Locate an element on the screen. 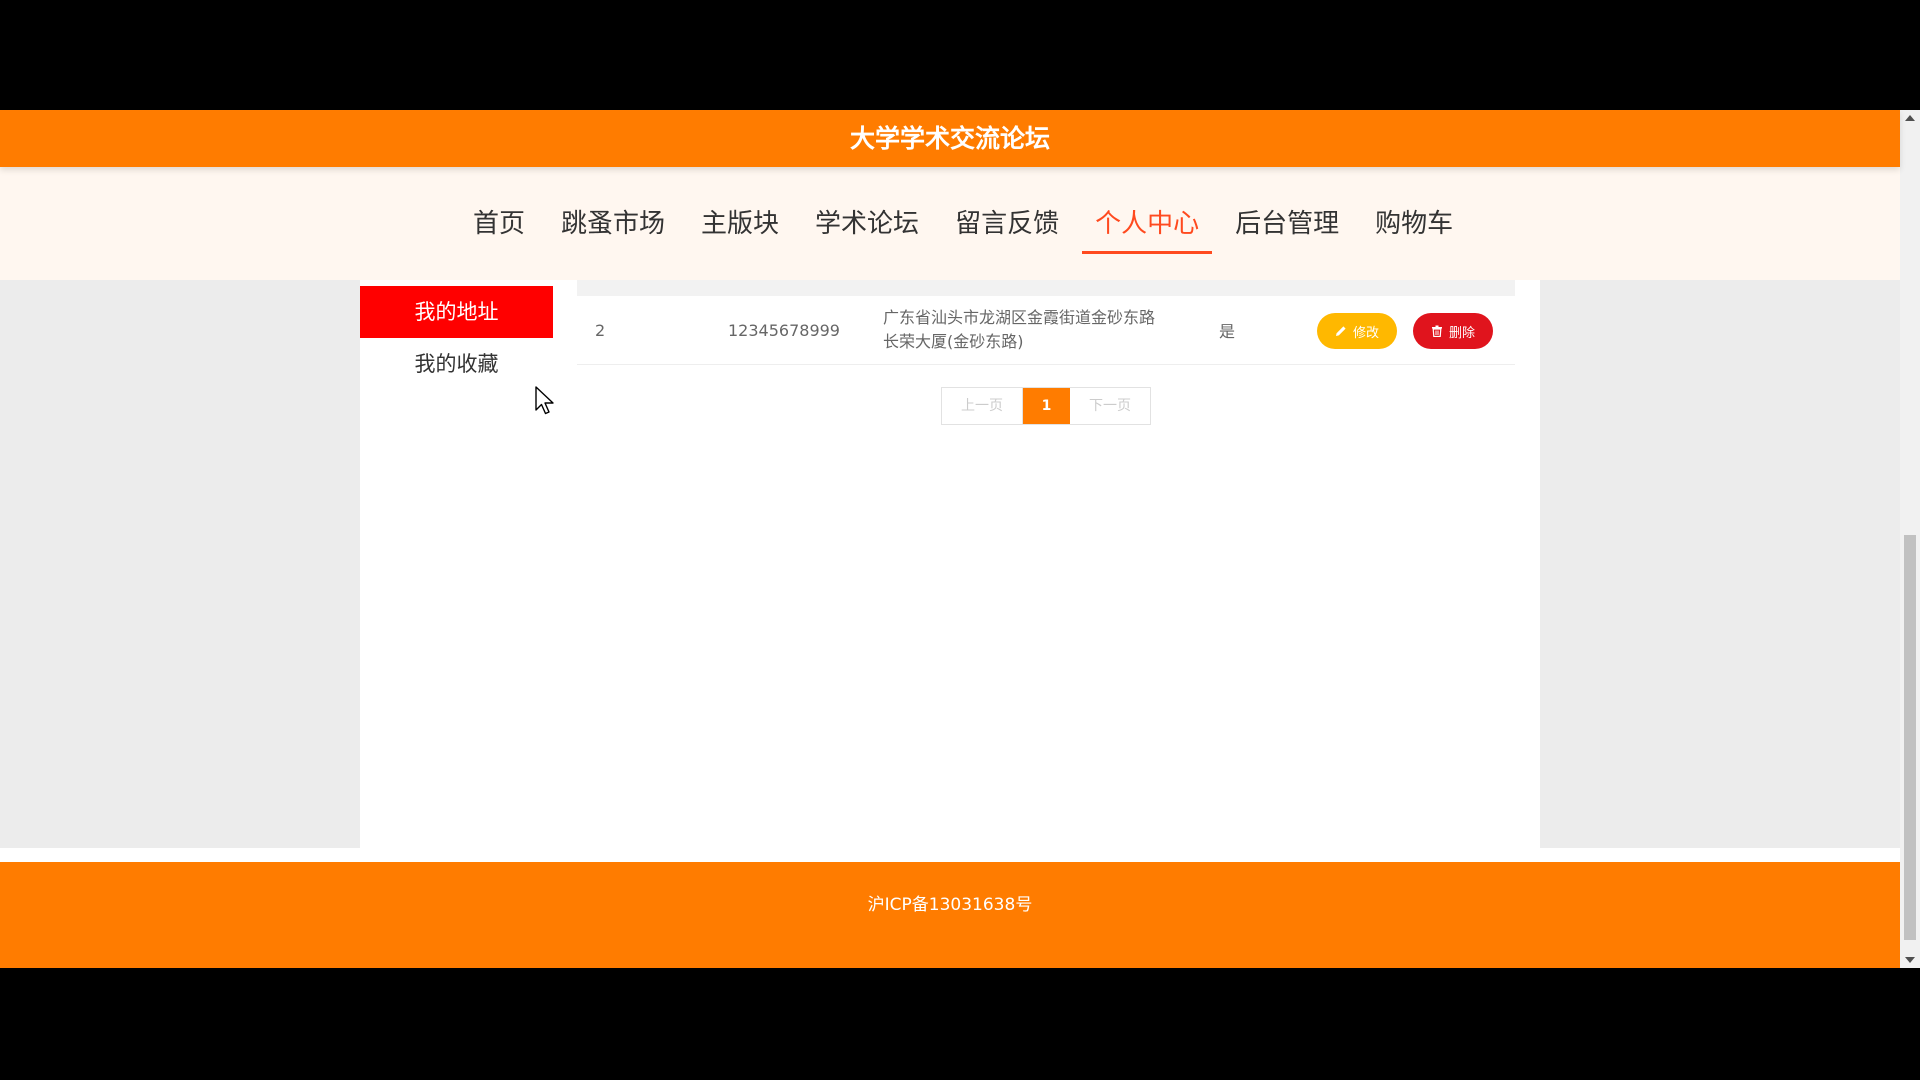  address-line-1: 广东省汕头市龙湖区金霞街道金砂东路 is located at coordinates (1019, 317).